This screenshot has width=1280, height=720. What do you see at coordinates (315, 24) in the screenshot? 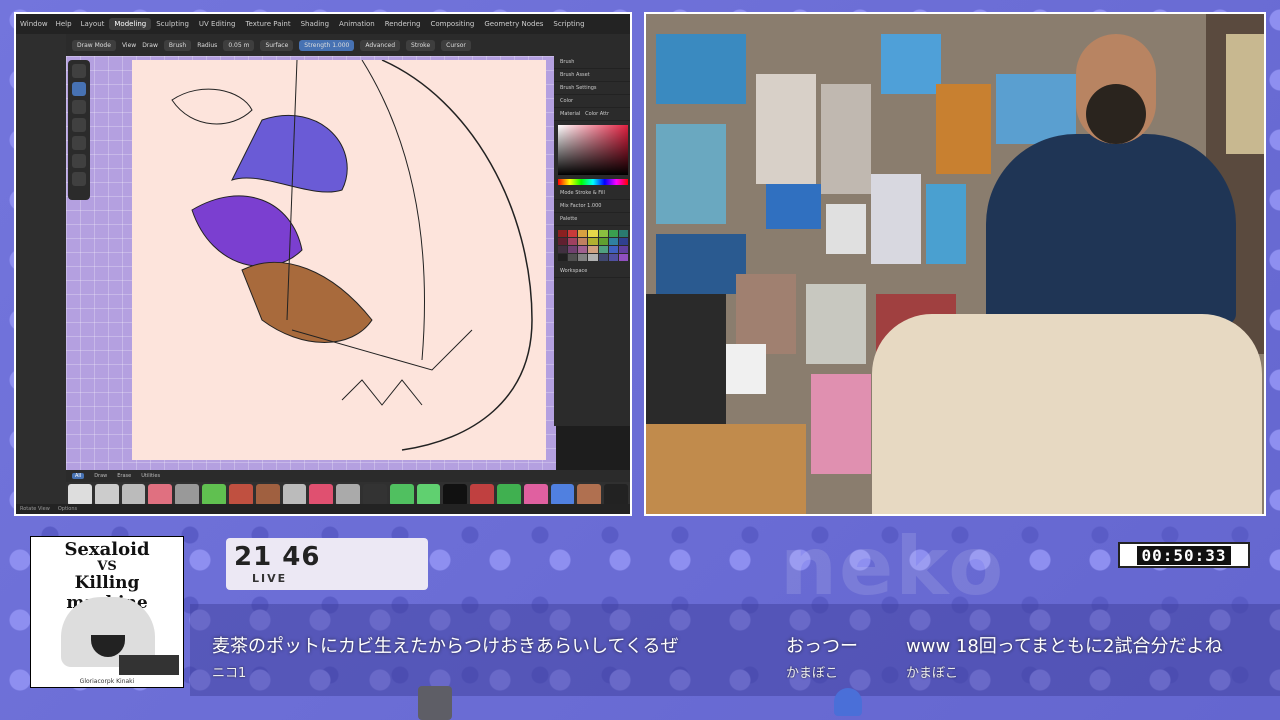
I see `tab-shading: Shading` at bounding box center [315, 24].